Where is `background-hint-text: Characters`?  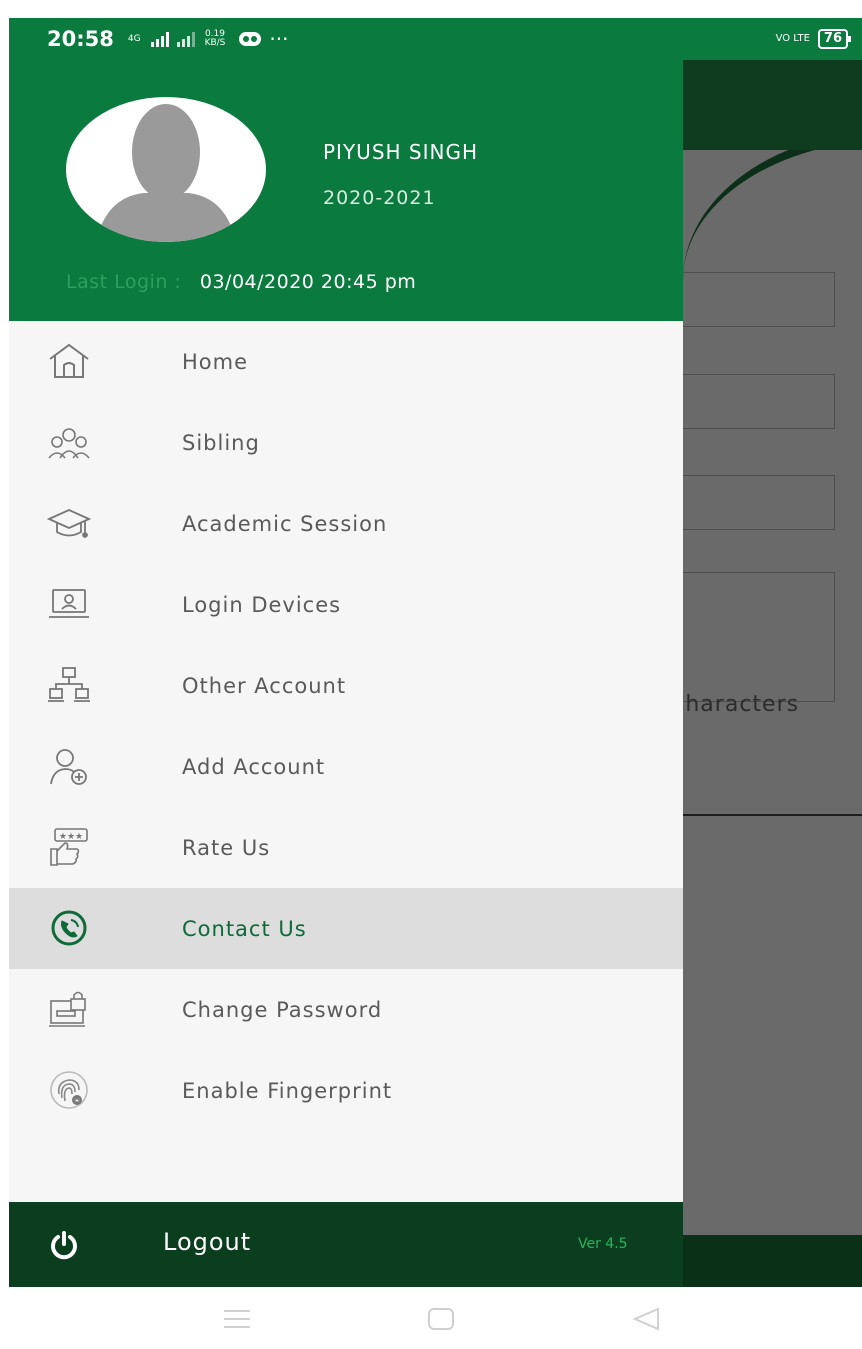 background-hint-text: Characters is located at coordinates (734, 704).